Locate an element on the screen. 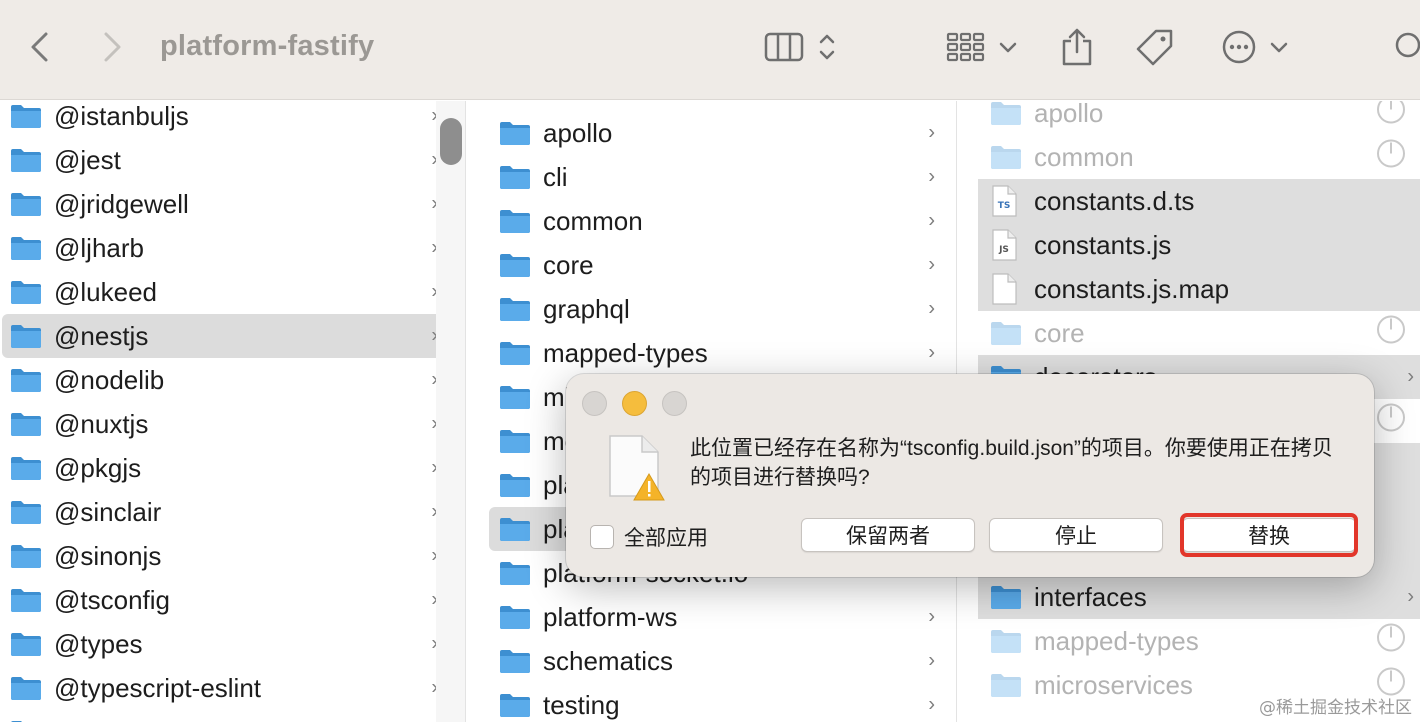 The height and width of the screenshot is (722, 1420). list-item: platform-ws › is located at coordinates (715, 617).